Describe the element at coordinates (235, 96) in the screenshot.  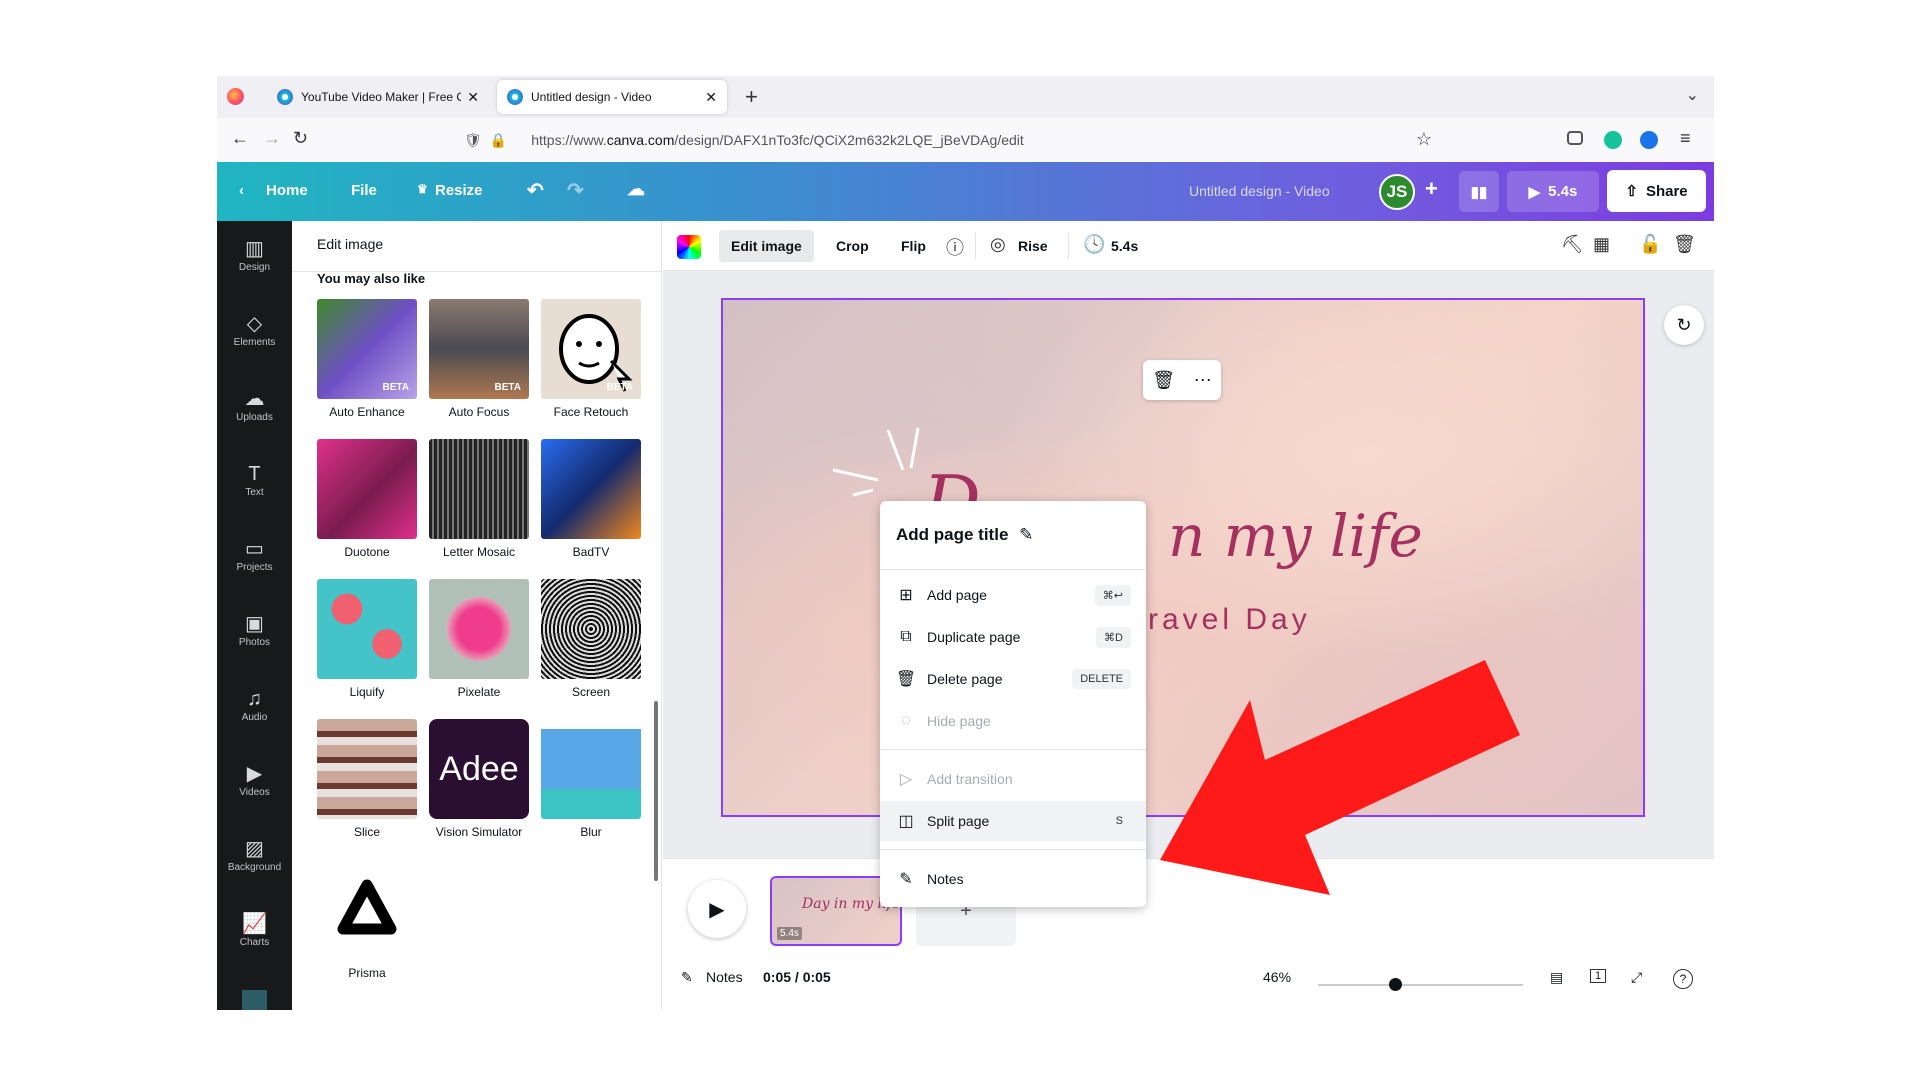
I see `firefox-icon` at that location.